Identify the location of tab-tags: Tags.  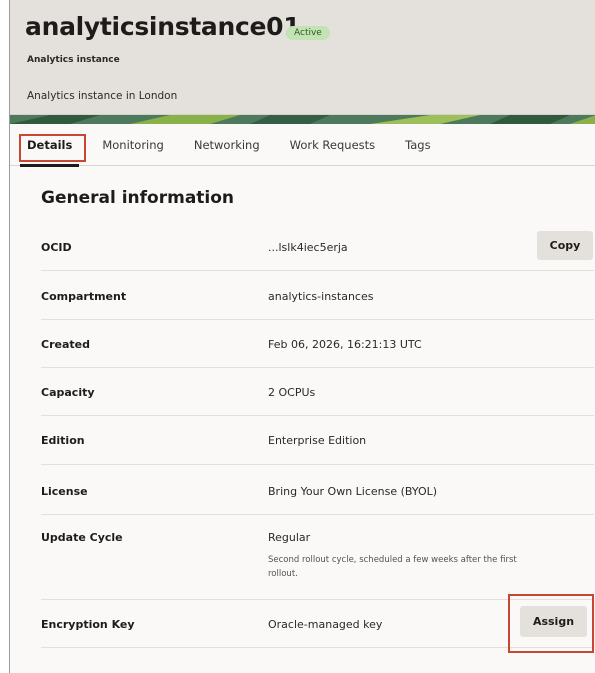
(417, 145).